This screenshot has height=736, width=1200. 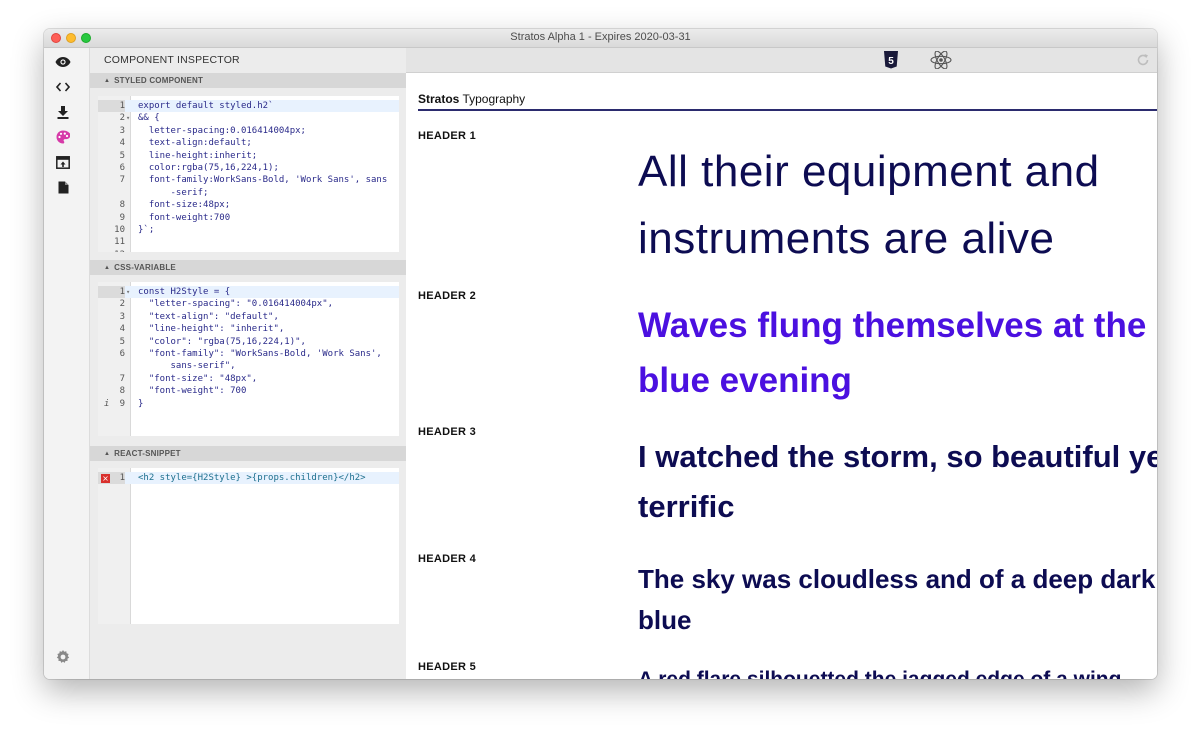 What do you see at coordinates (236, 304) in the screenshot?
I see `code-text: "letter-spacing": "0.016414004px",` at bounding box center [236, 304].